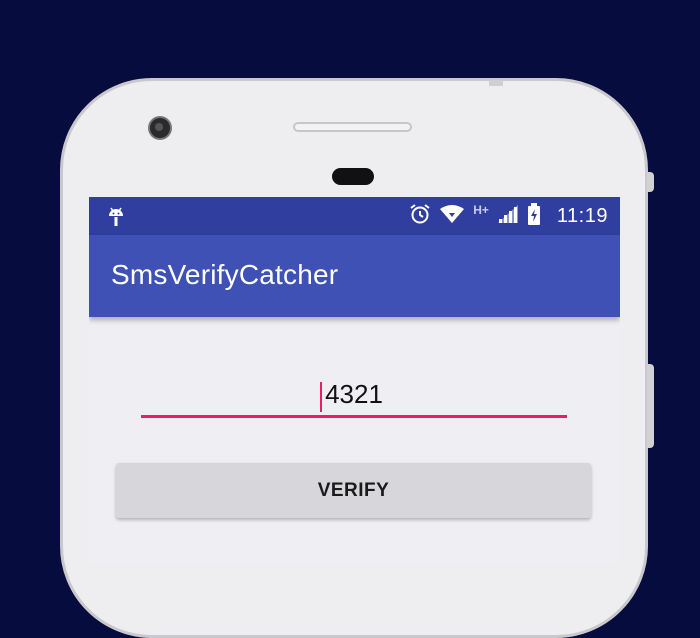 This screenshot has height=638, width=700. What do you see at coordinates (353, 176) in the screenshot?
I see `proximity-sensor` at bounding box center [353, 176].